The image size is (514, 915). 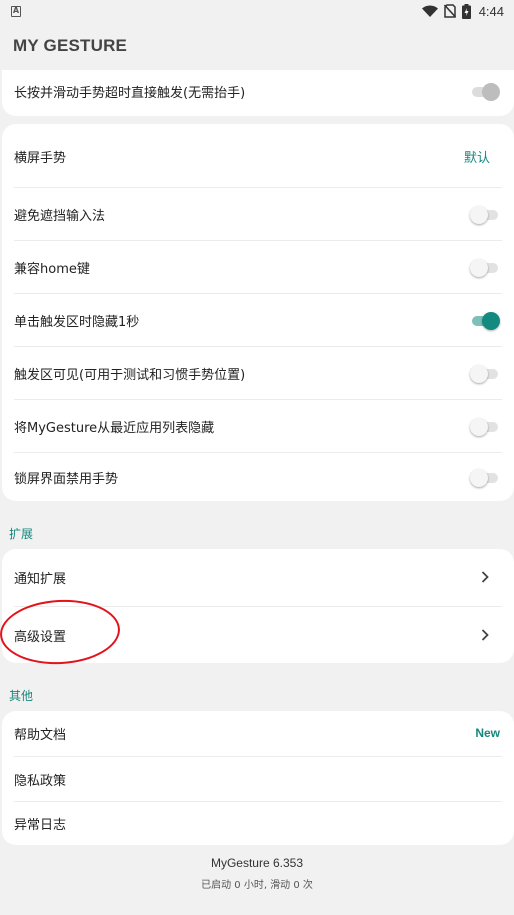 I want to click on setting-label: 帮助文档, so click(x=40, y=735).